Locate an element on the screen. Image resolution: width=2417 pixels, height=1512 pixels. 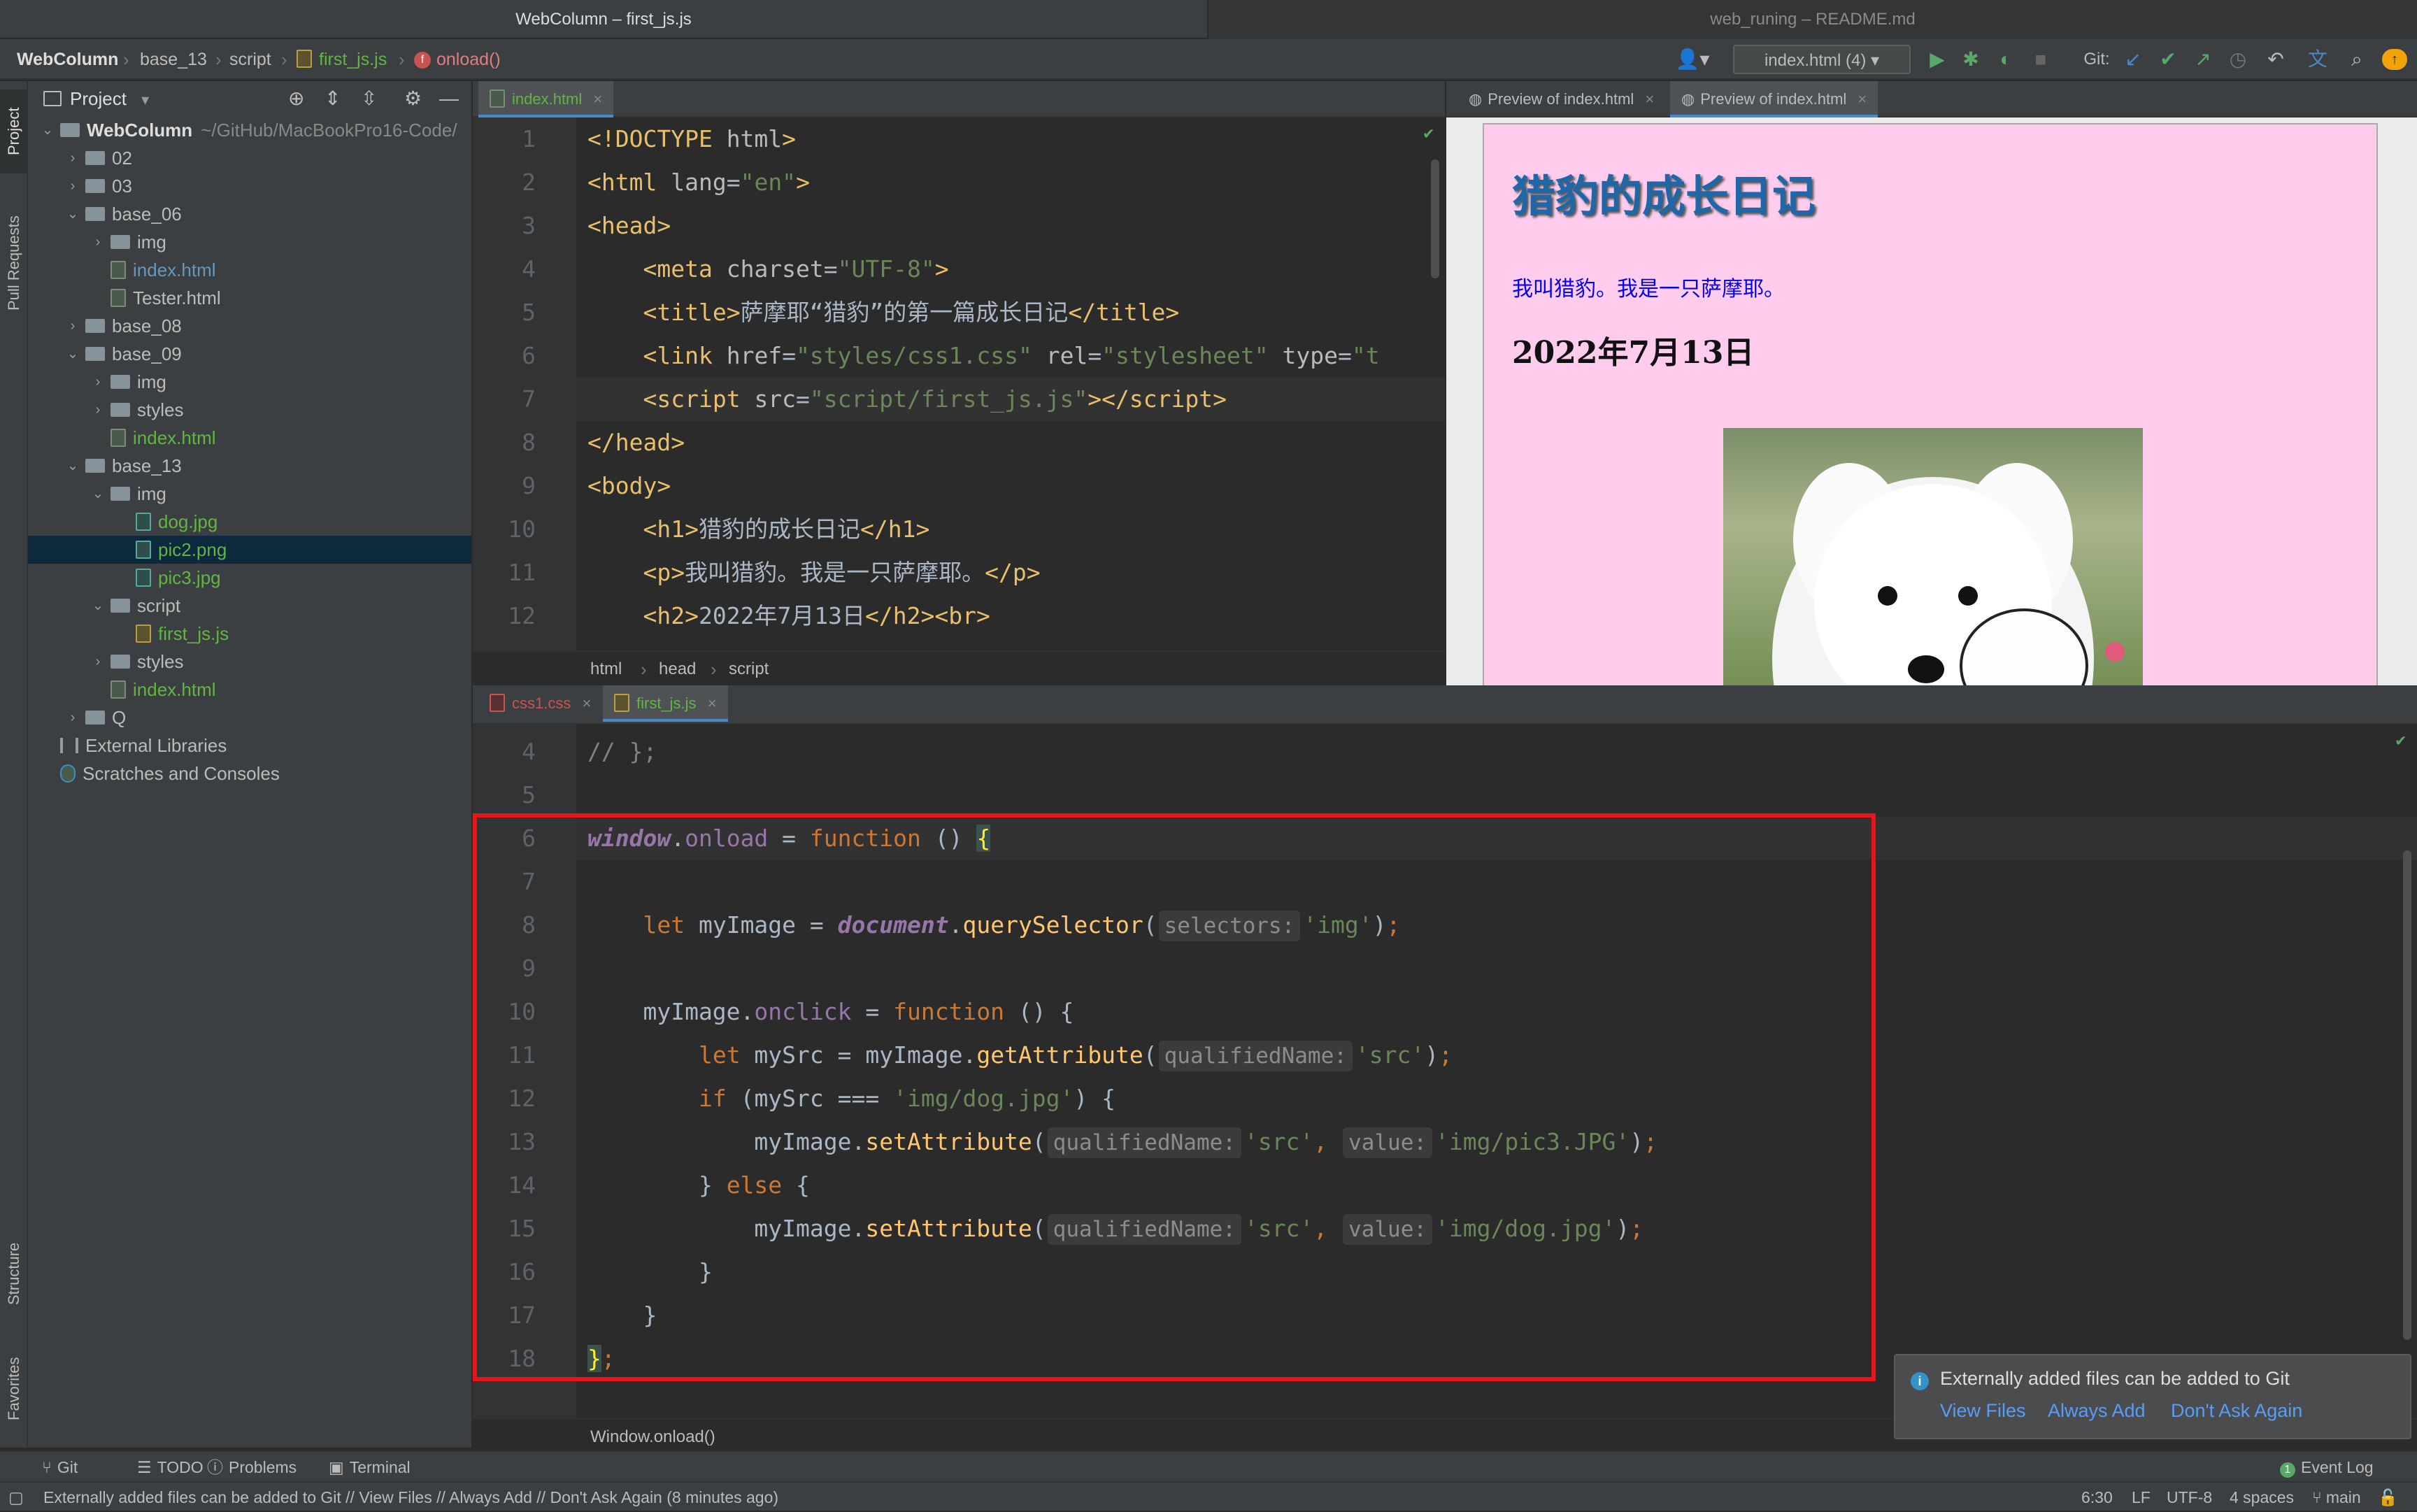
breadcrumb-script: script is located at coordinates (749, 669).